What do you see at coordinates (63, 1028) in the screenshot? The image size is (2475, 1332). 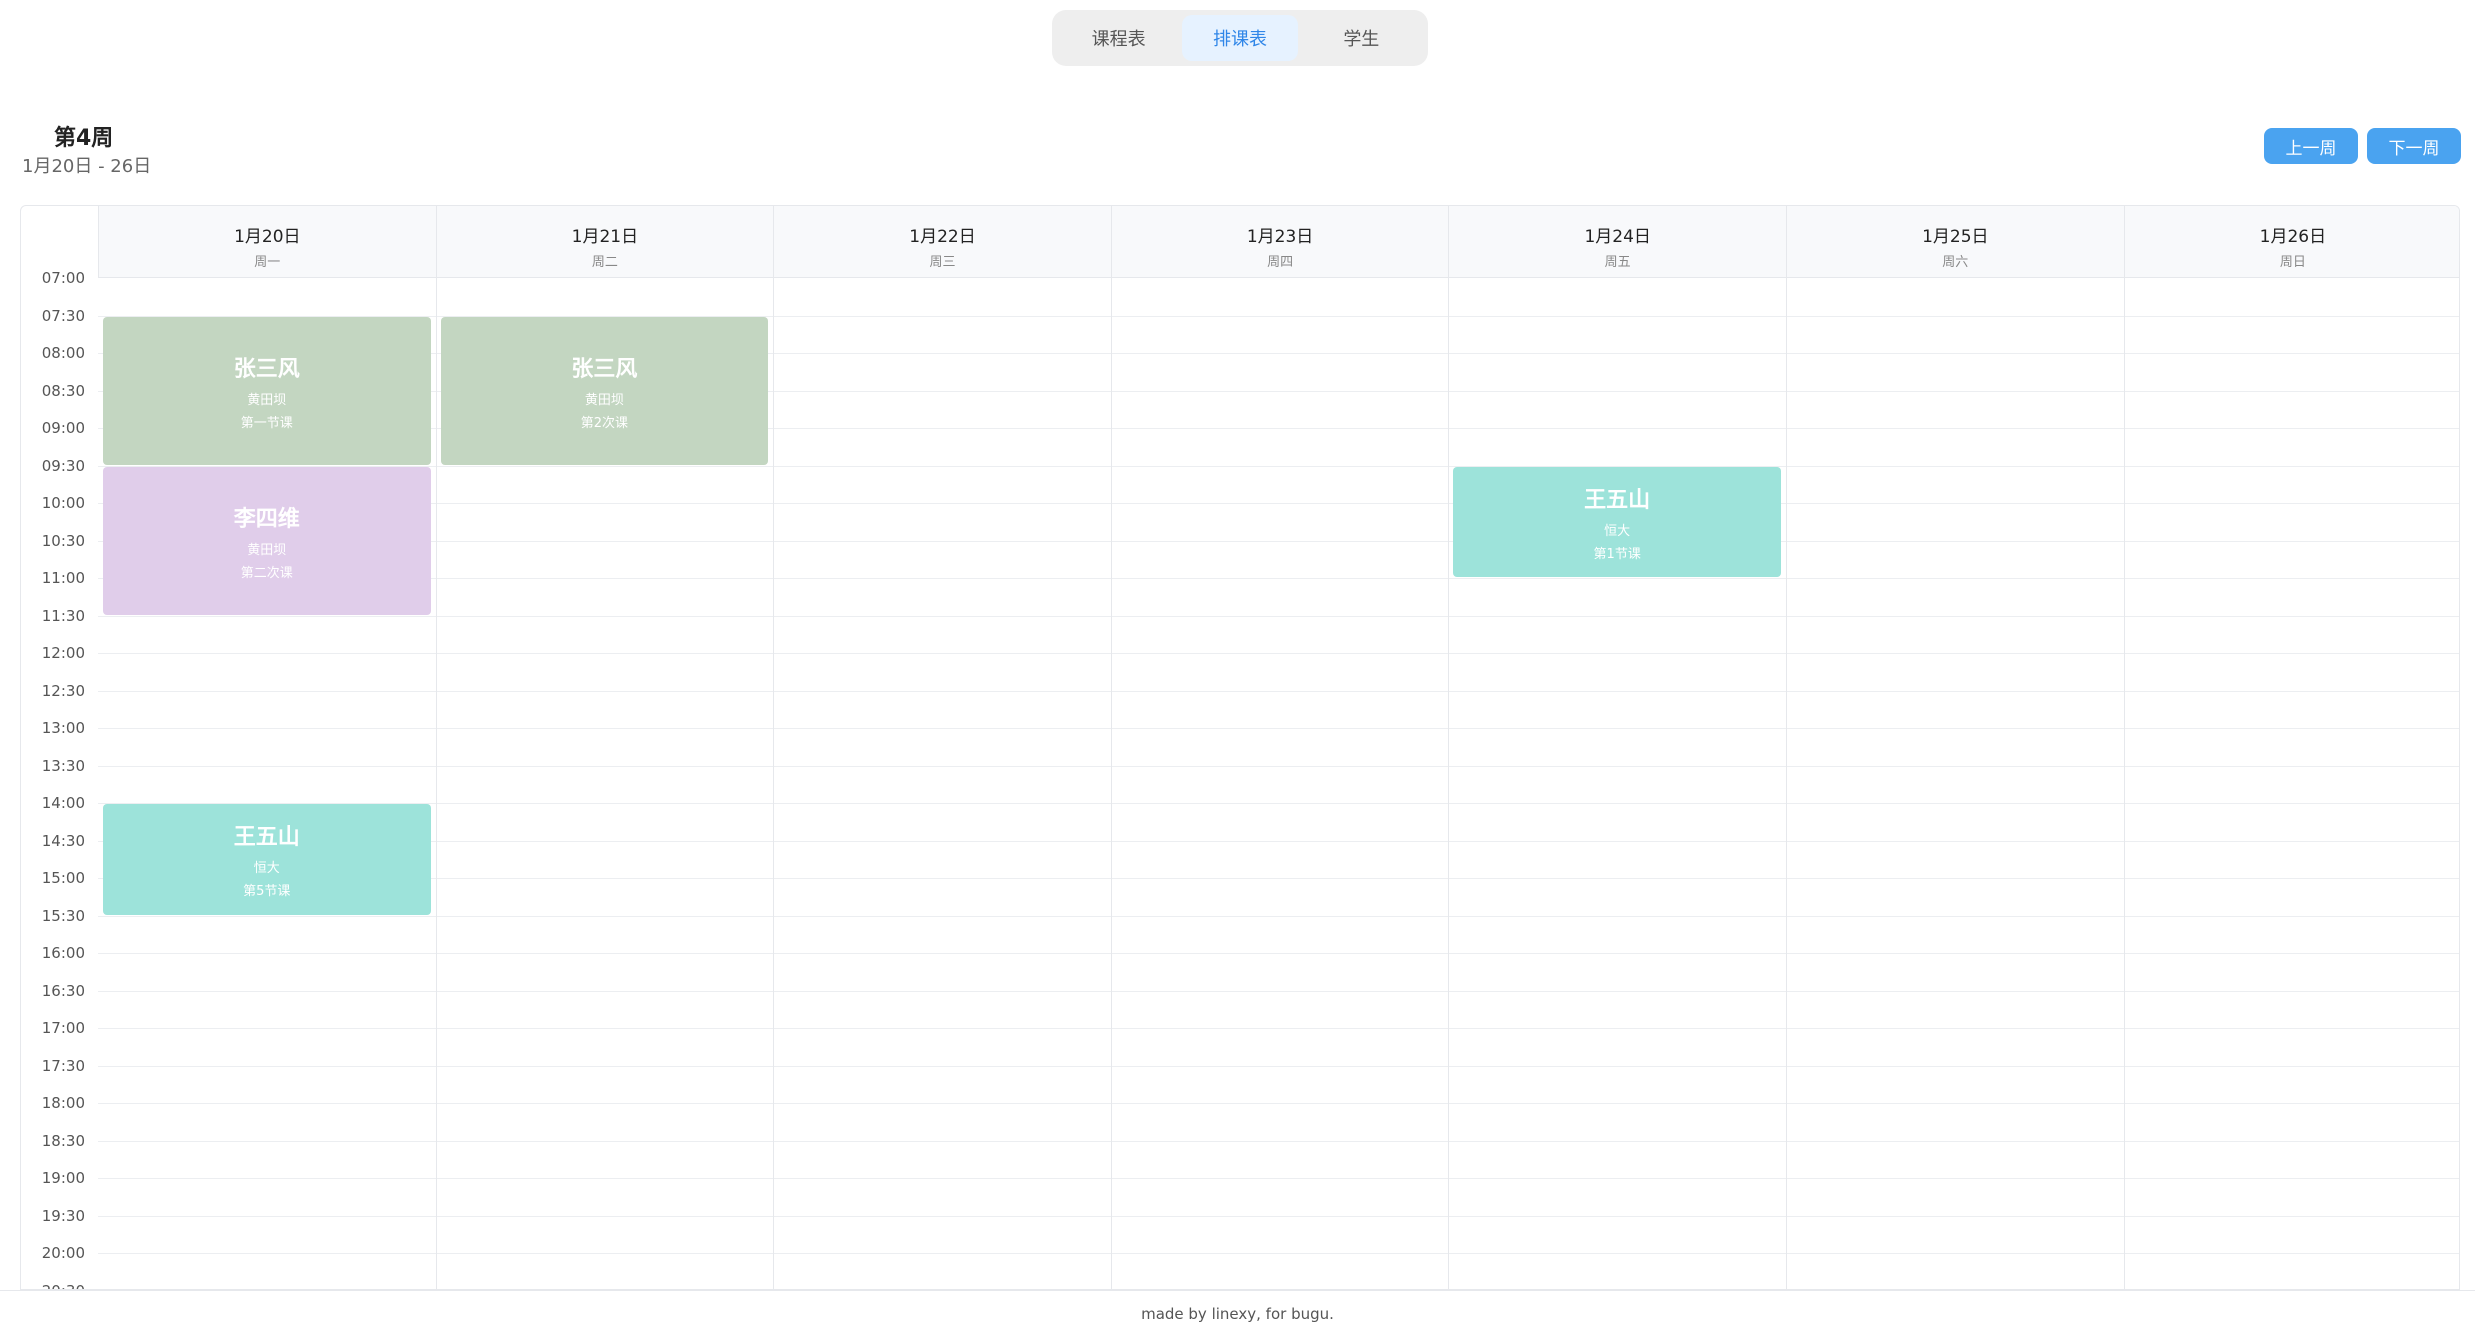 I see `time-label: 17:00` at bounding box center [63, 1028].